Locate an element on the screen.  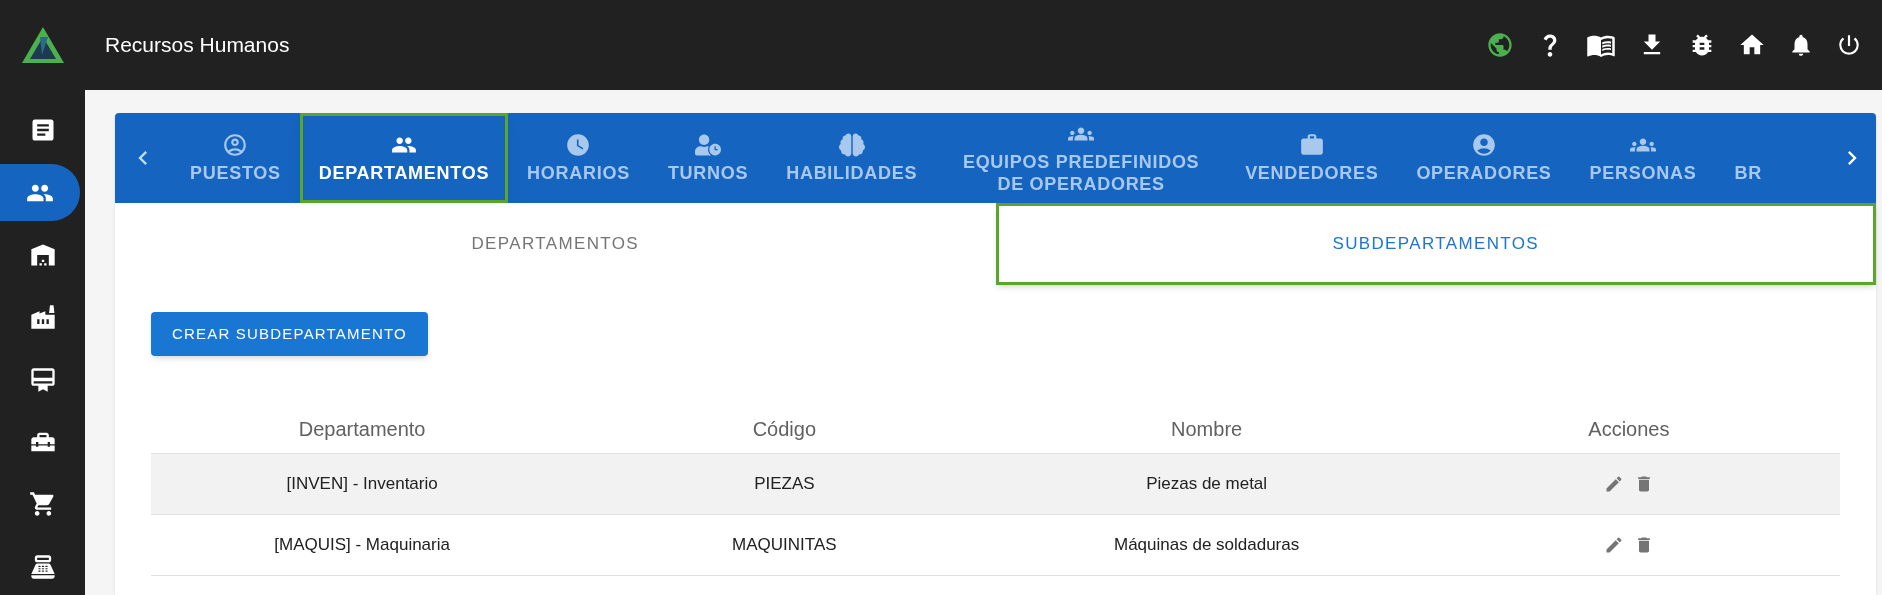
table-cell-text: [INVEN] - Inventario is located at coordinates (362, 484).